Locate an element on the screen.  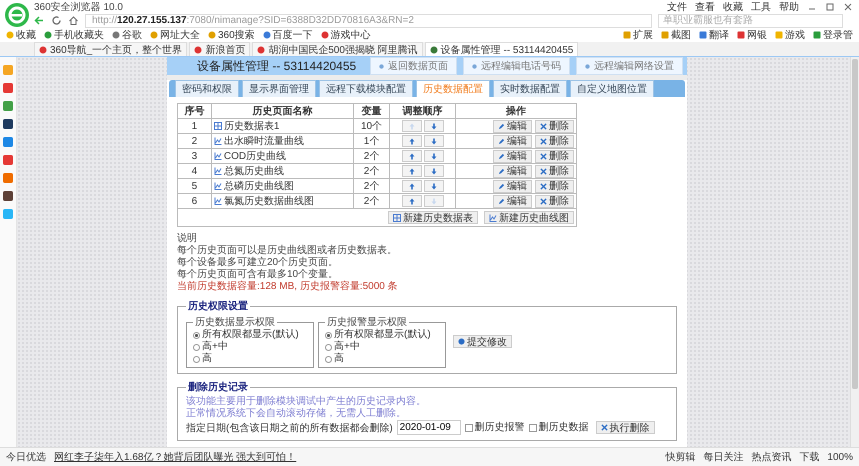
bookmark-link: 360搜索 is located at coordinates (231, 35).